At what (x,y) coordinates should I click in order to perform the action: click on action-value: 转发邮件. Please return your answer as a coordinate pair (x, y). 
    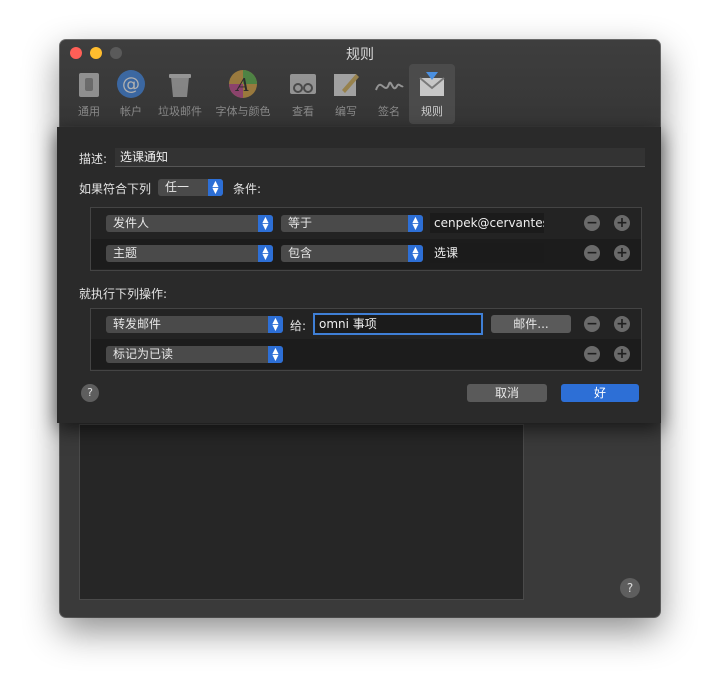
    Looking at the image, I should click on (137, 324).